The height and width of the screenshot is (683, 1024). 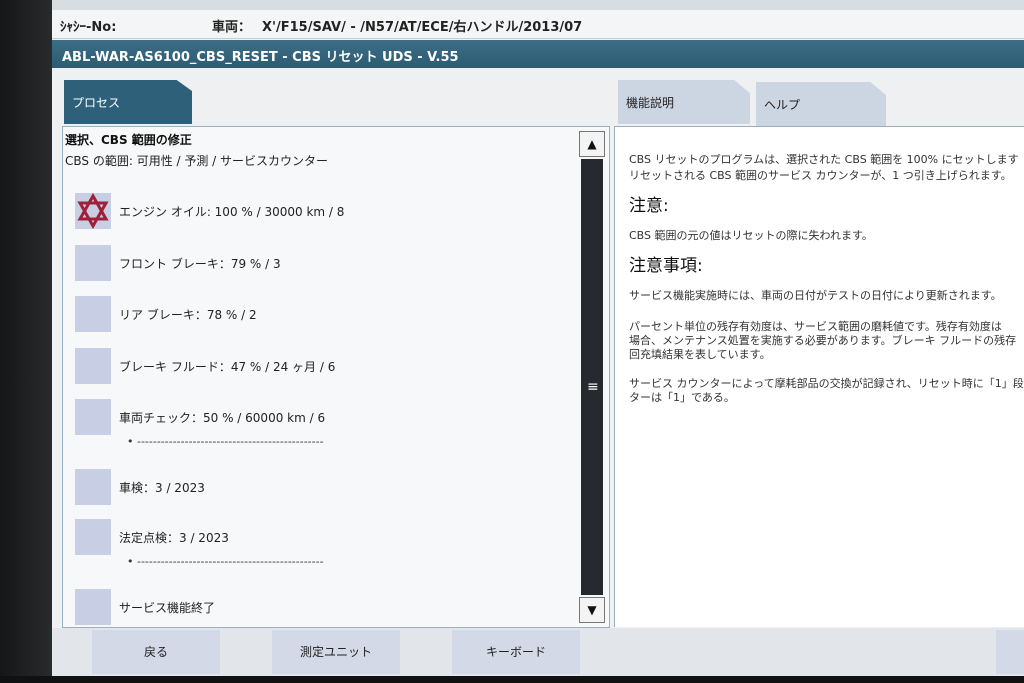 What do you see at coordinates (820, 175) in the screenshot?
I see `intro-line-2: リセットされる CBS 範囲のサービス カウンターが、1 つ引き上げられます。` at bounding box center [820, 175].